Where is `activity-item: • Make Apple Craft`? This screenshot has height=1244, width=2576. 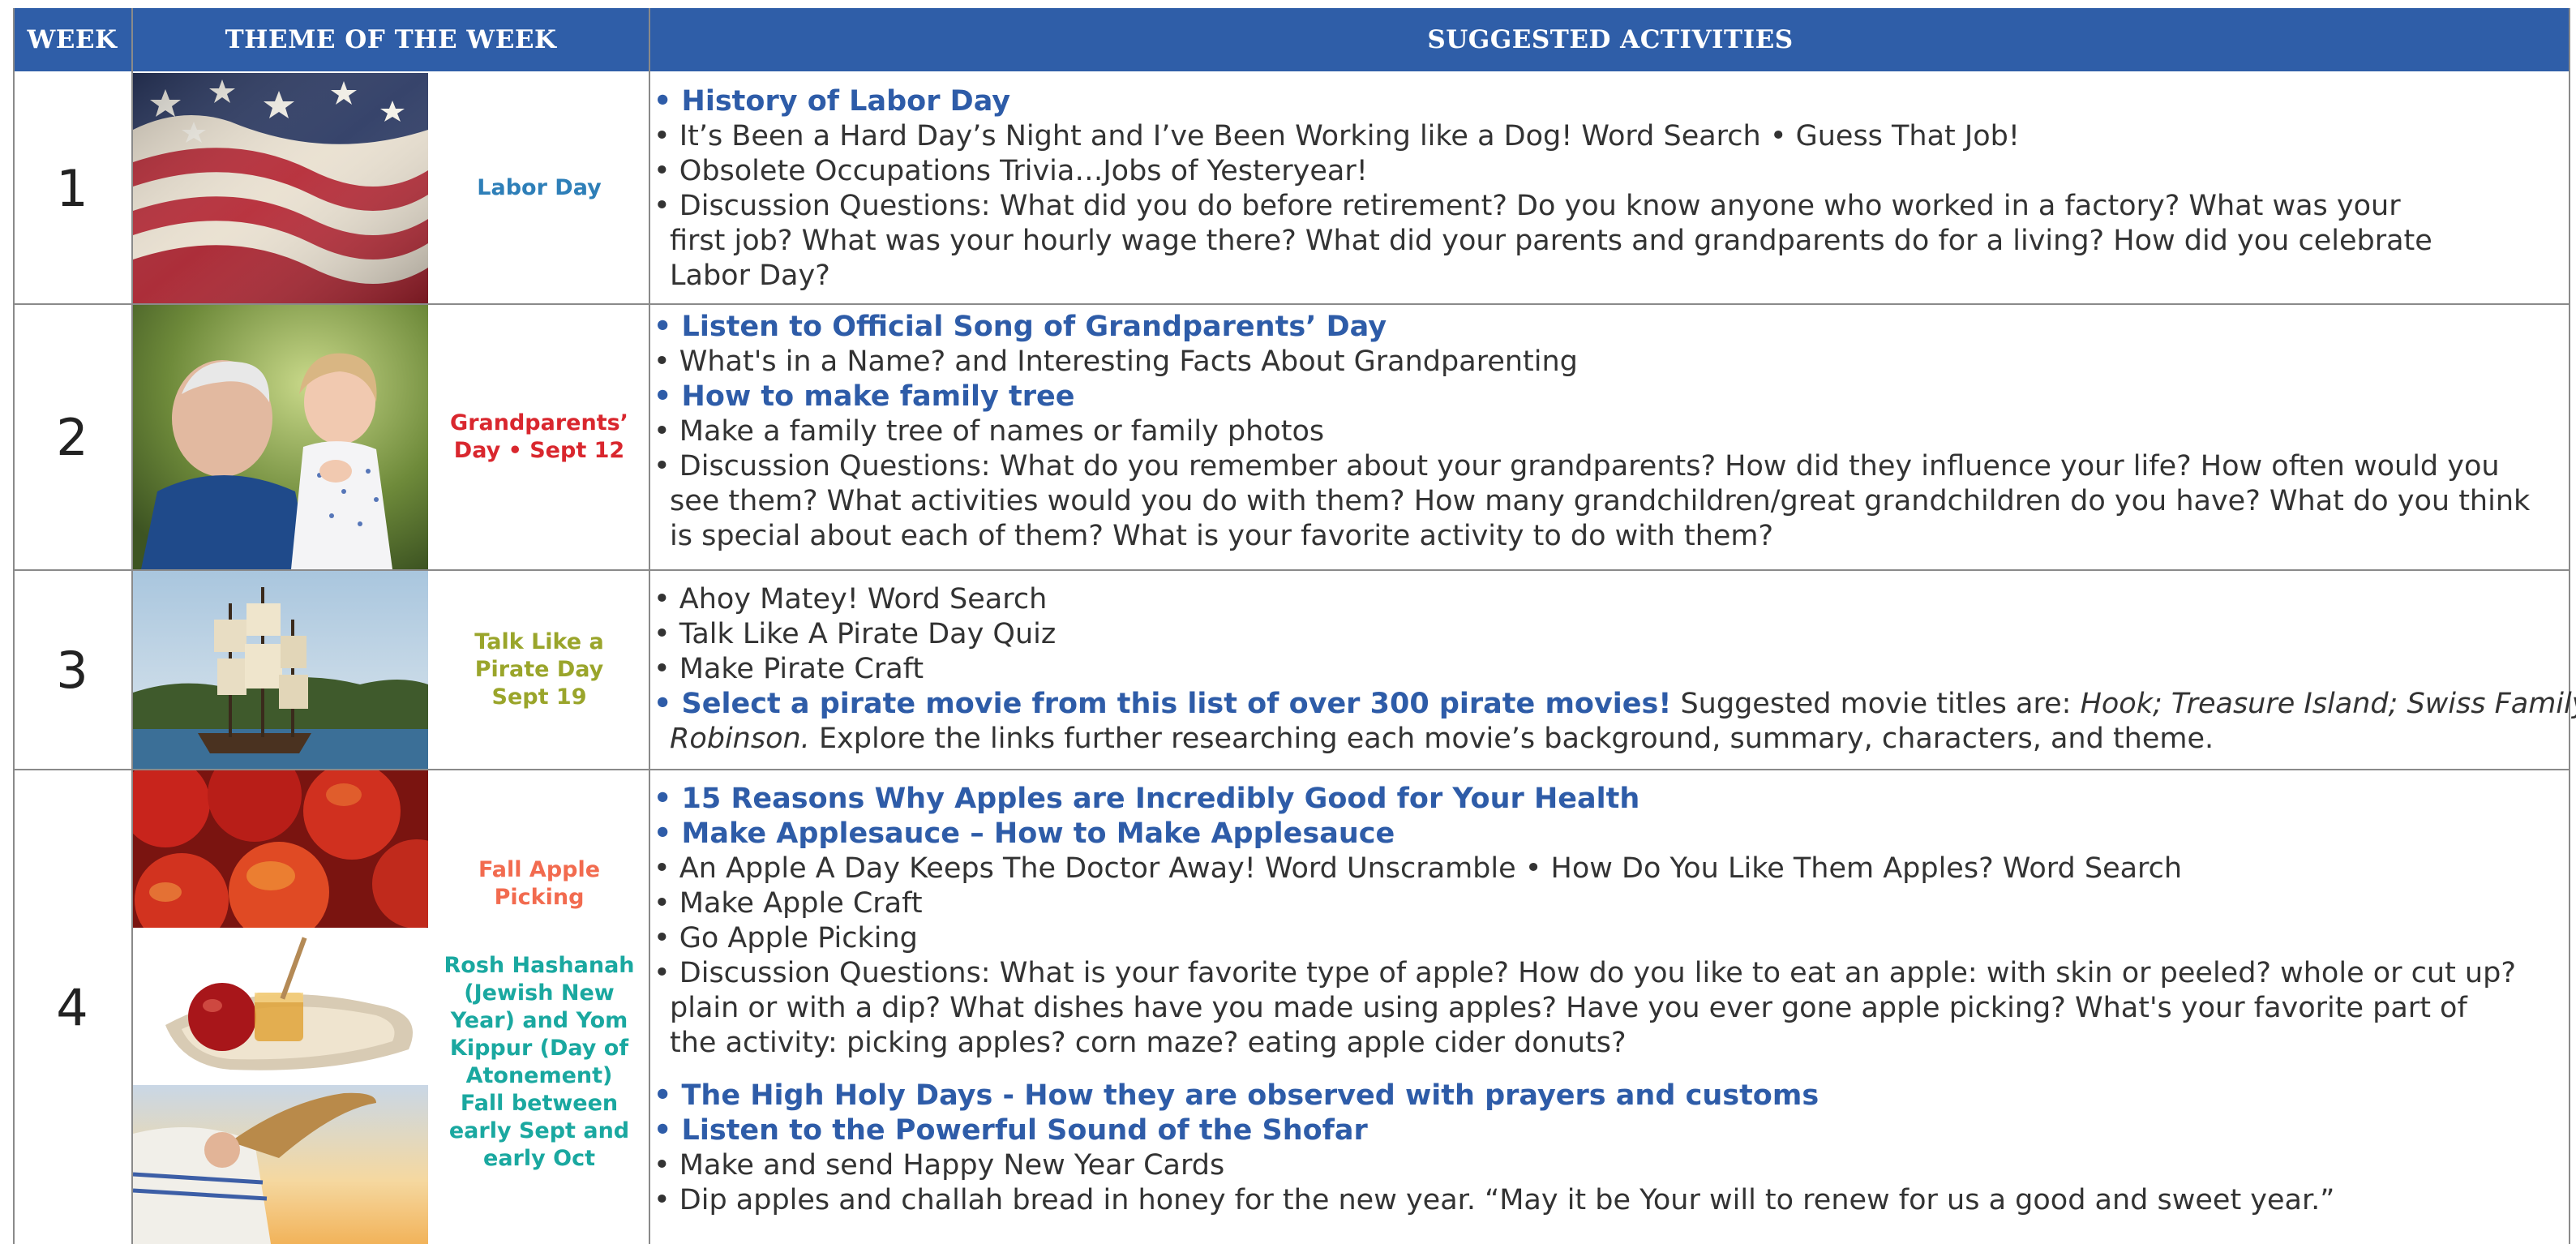 activity-item: • Make Apple Craft is located at coordinates (788, 903).